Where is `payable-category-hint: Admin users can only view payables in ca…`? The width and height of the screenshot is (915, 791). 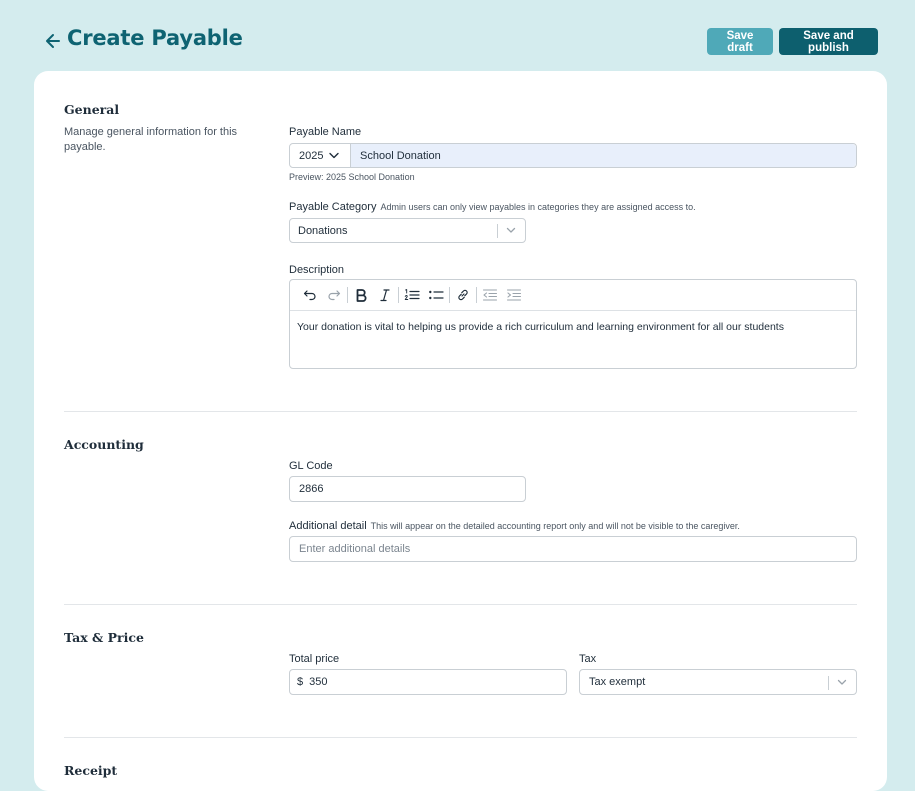 payable-category-hint: Admin users can only view payables in ca… is located at coordinates (538, 207).